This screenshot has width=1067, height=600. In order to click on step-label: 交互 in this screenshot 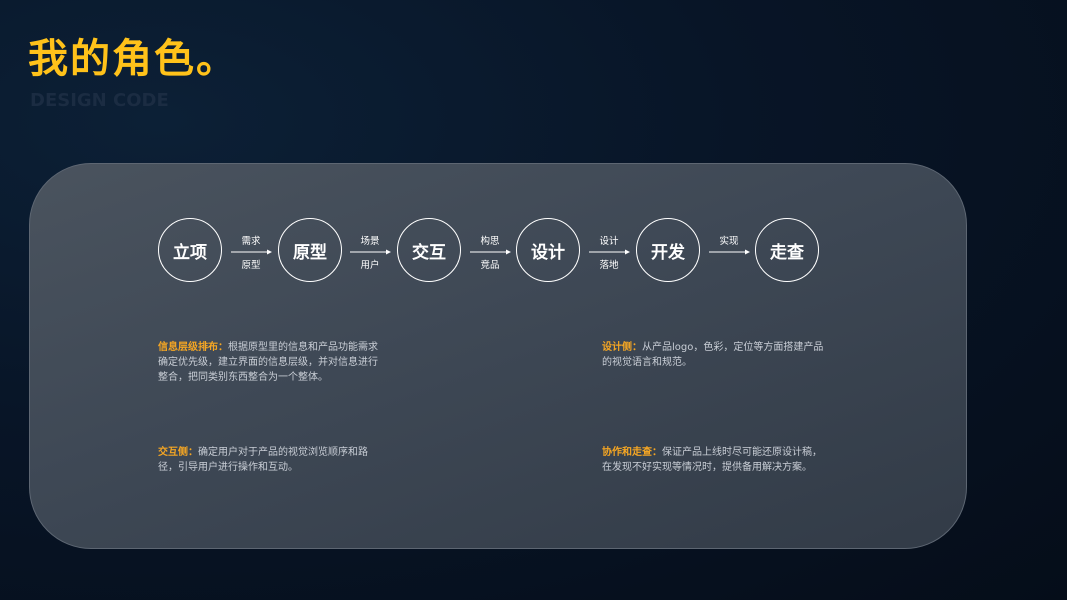, I will do `click(429, 252)`.